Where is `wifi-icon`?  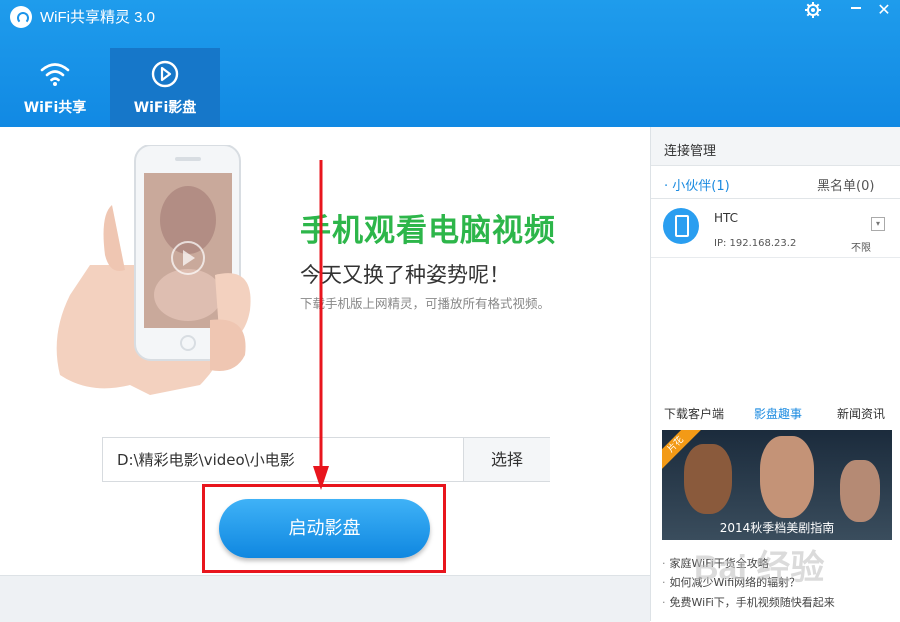
wifi-icon is located at coordinates (55, 74).